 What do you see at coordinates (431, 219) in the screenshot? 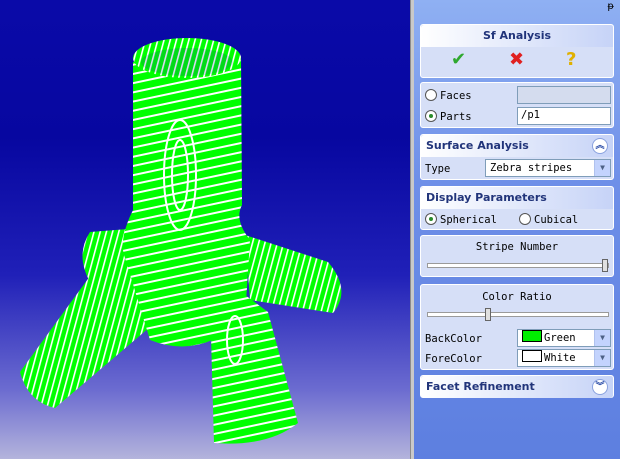
I see `spherical-radio` at bounding box center [431, 219].